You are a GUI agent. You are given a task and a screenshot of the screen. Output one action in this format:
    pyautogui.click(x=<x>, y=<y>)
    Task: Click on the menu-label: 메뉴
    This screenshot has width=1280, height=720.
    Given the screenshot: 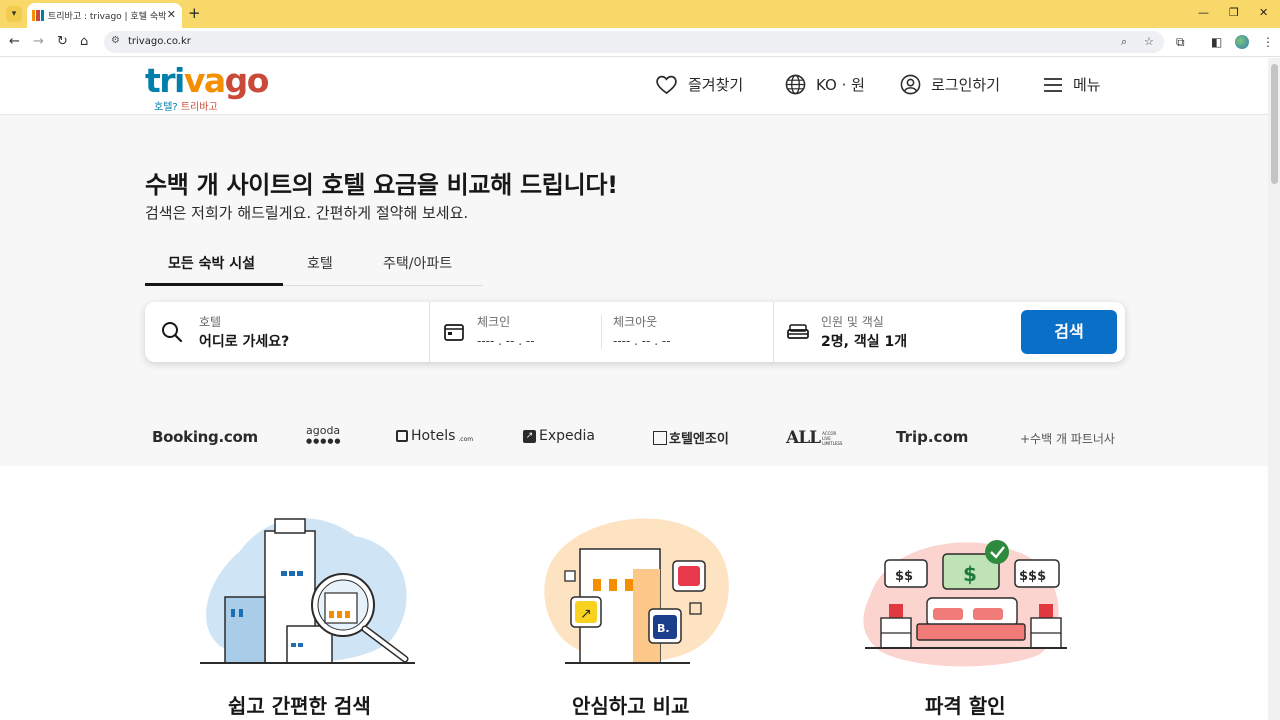 What is the action you would take?
    pyautogui.click(x=1087, y=85)
    